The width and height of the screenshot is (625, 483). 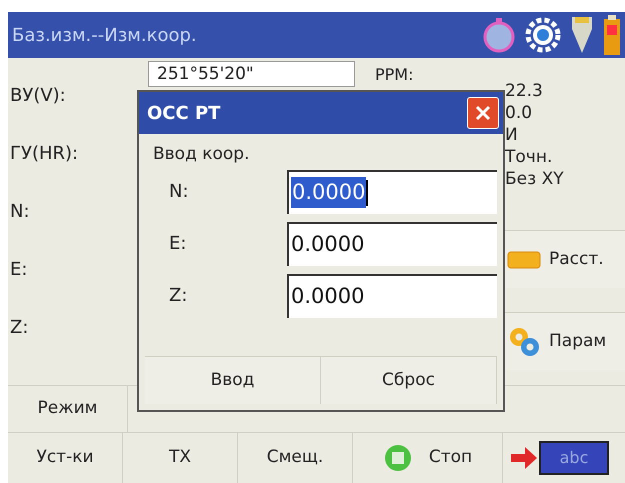 I want to click on close-button, so click(x=483, y=113).